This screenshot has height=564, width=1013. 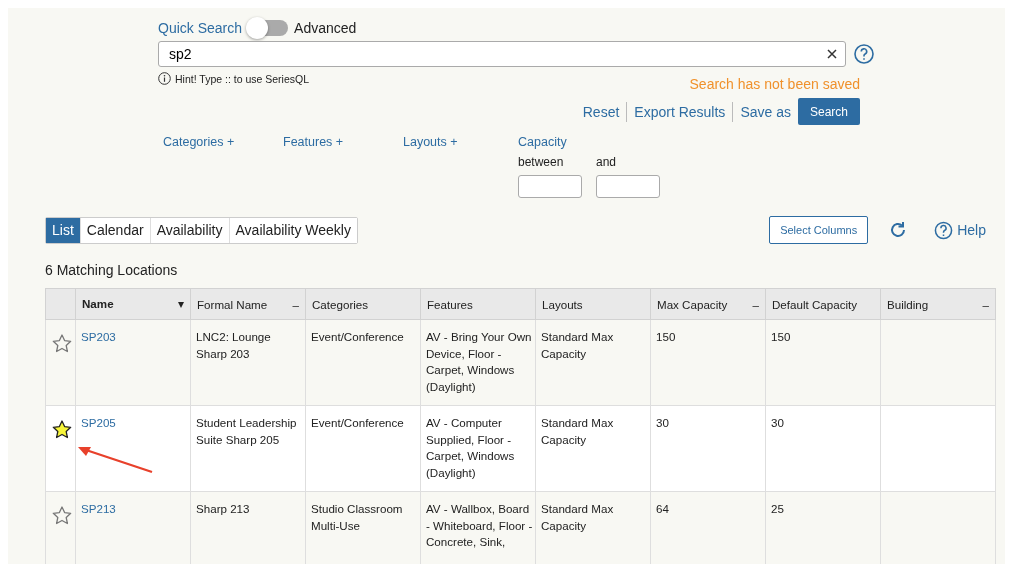 I want to click on quick-search-label: Quick Search, so click(x=200, y=28).